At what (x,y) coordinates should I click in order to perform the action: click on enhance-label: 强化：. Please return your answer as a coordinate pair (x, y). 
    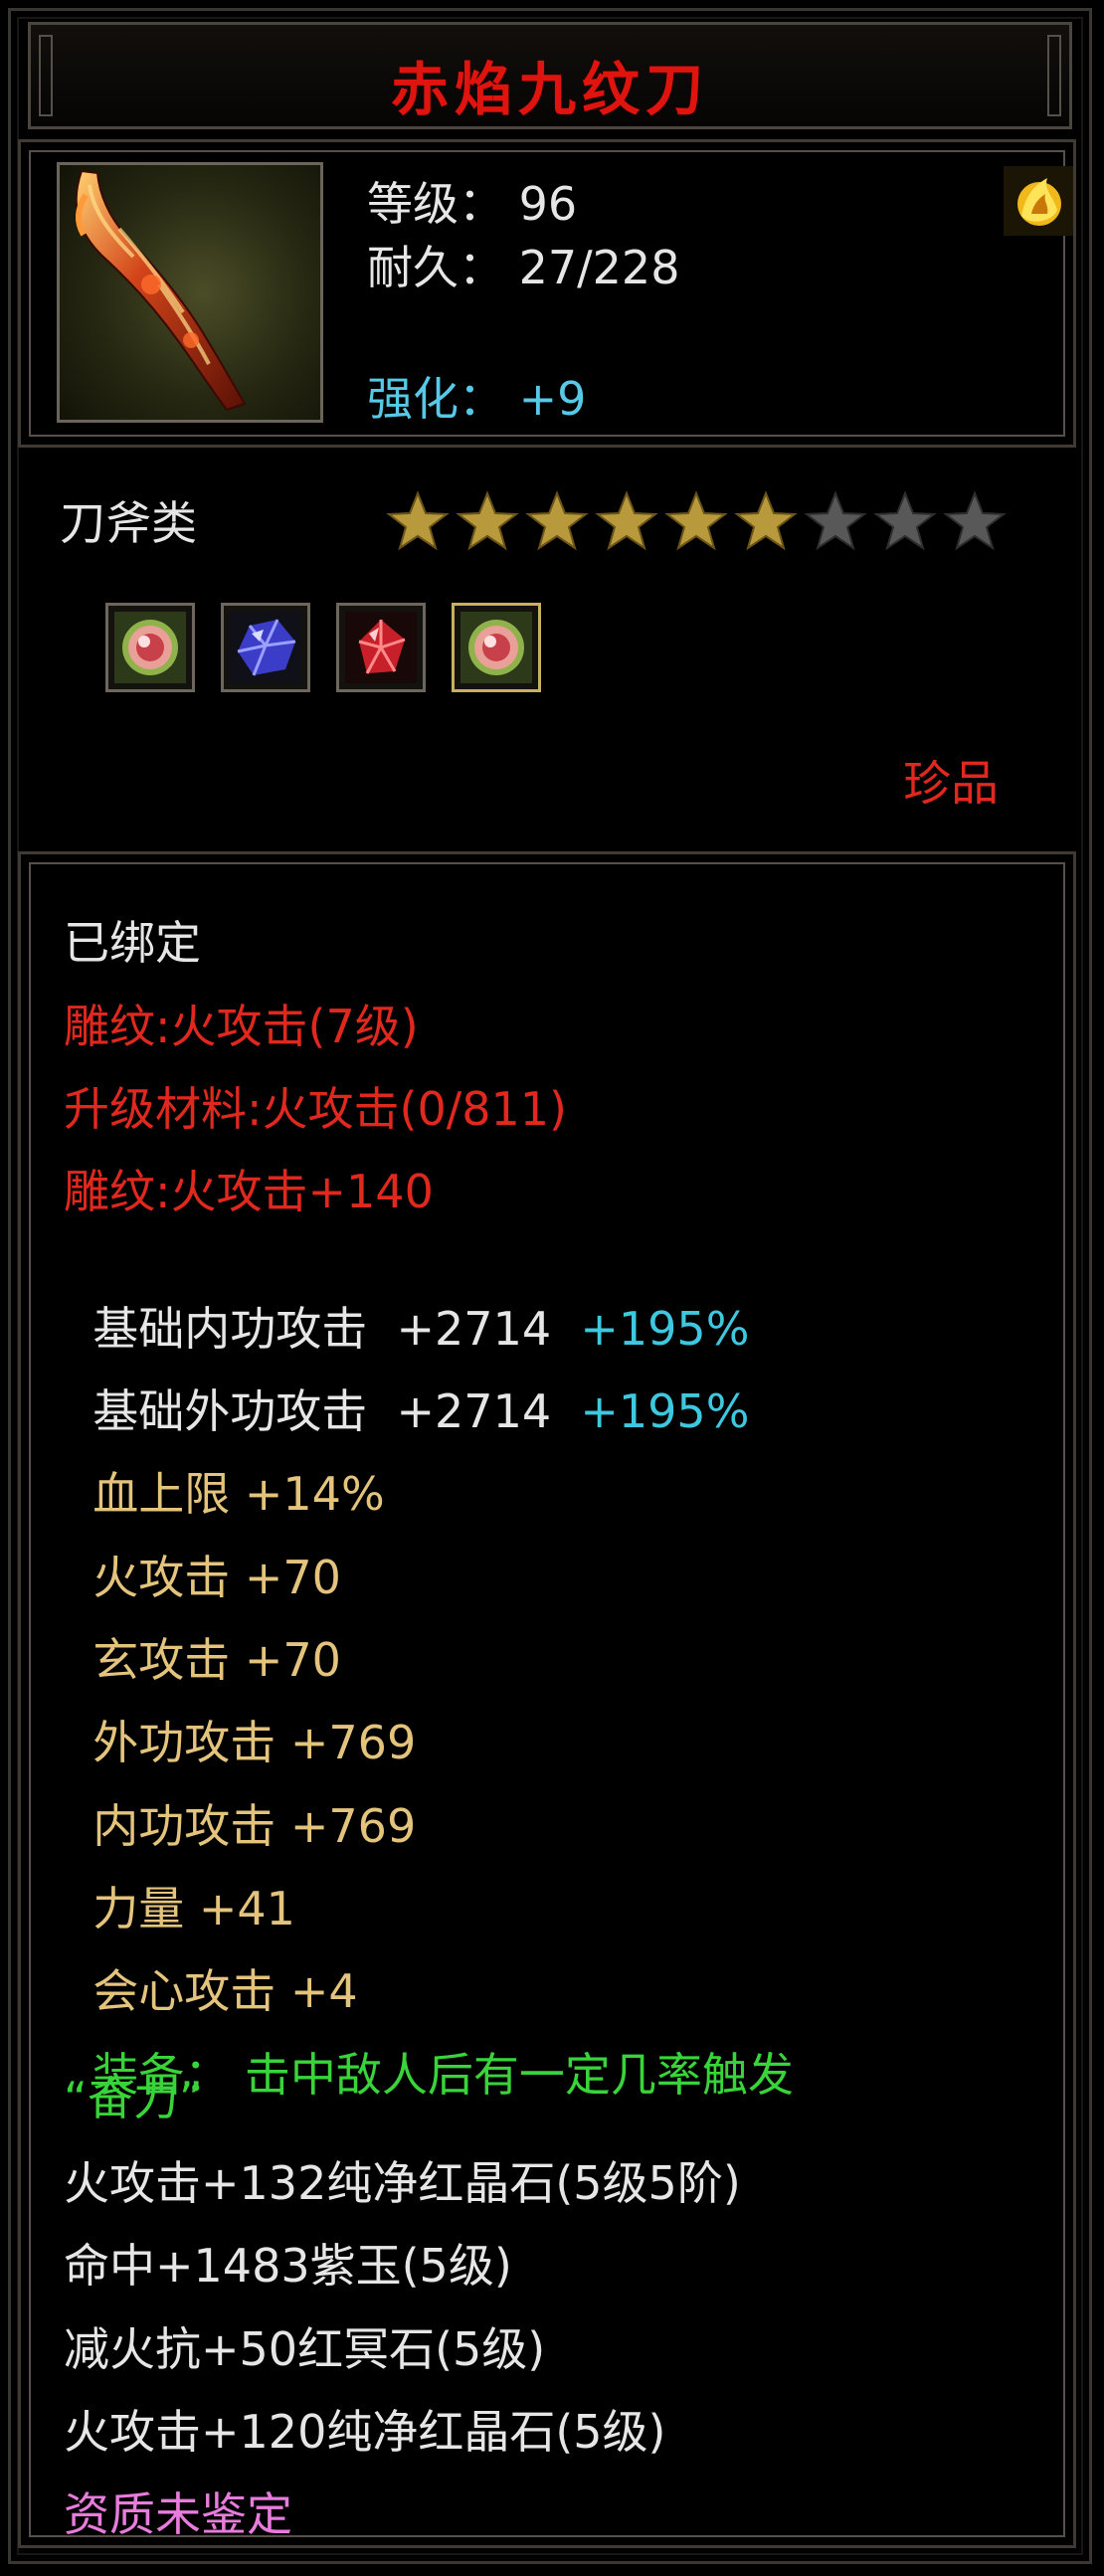
    Looking at the image, I should click on (435, 399).